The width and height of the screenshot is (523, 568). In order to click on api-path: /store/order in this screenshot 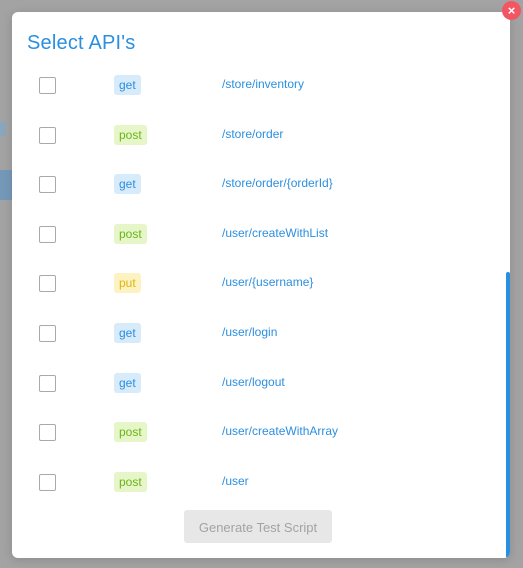, I will do `click(253, 134)`.